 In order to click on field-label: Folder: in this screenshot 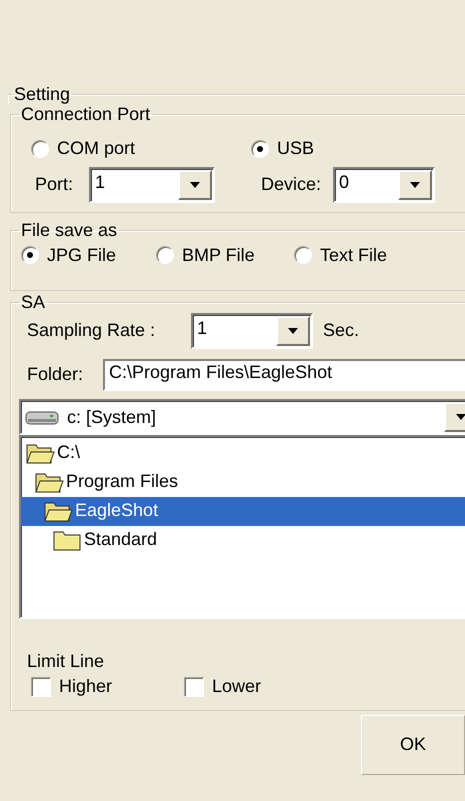, I will do `click(55, 375)`.